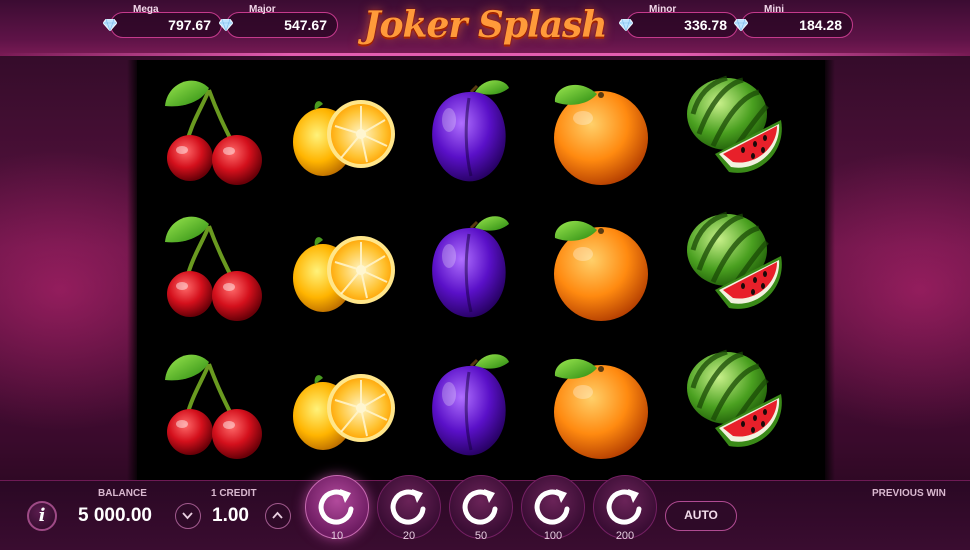 The image size is (970, 550). Describe the element at coordinates (909, 493) in the screenshot. I see `previous-win-label: PREVIOUS WIN` at that location.